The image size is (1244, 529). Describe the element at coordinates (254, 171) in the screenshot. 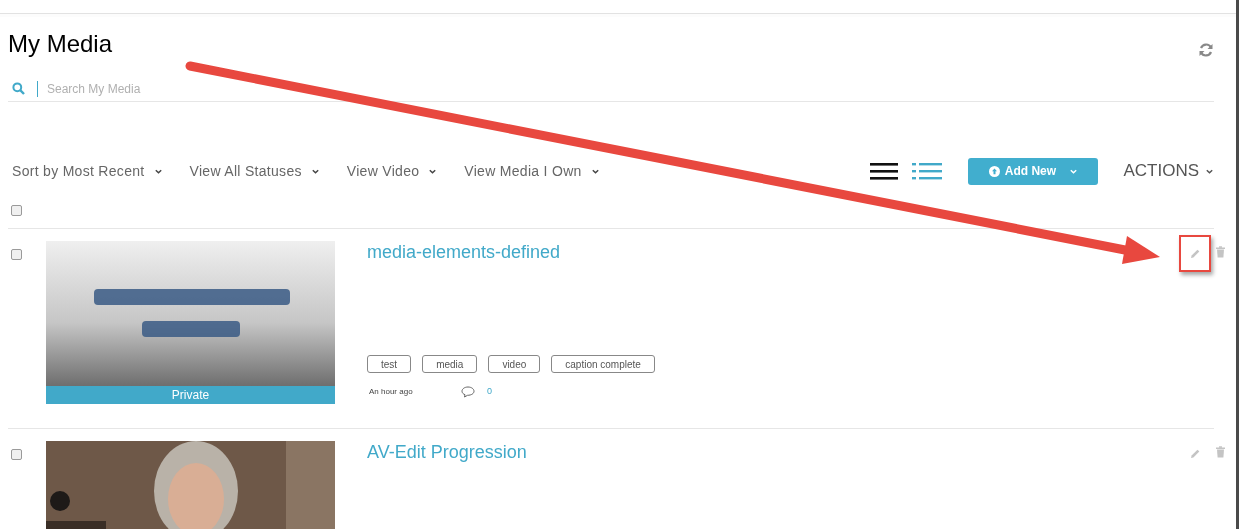

I see `filter-dropdown: View All Statuses` at that location.